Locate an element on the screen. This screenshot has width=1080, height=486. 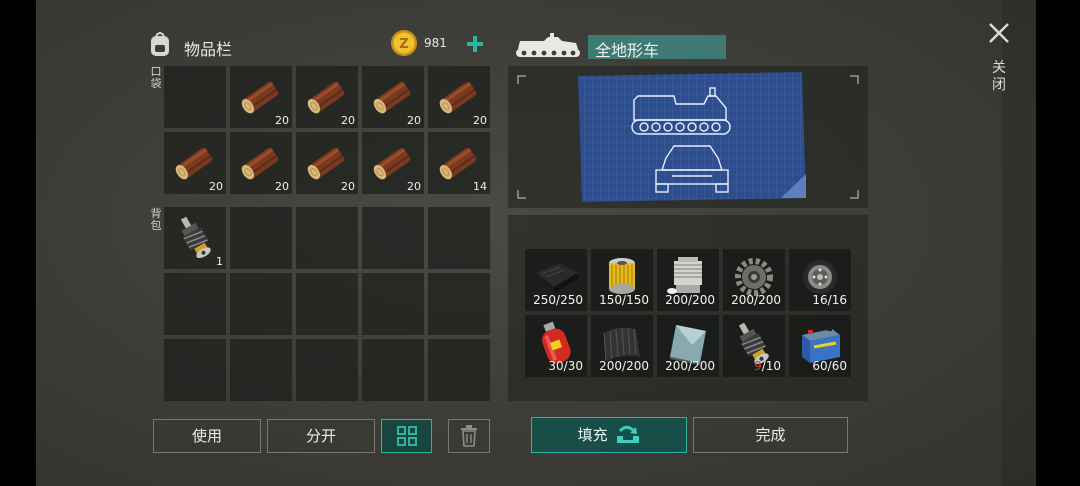
blueprint-panel is located at coordinates (688, 137).